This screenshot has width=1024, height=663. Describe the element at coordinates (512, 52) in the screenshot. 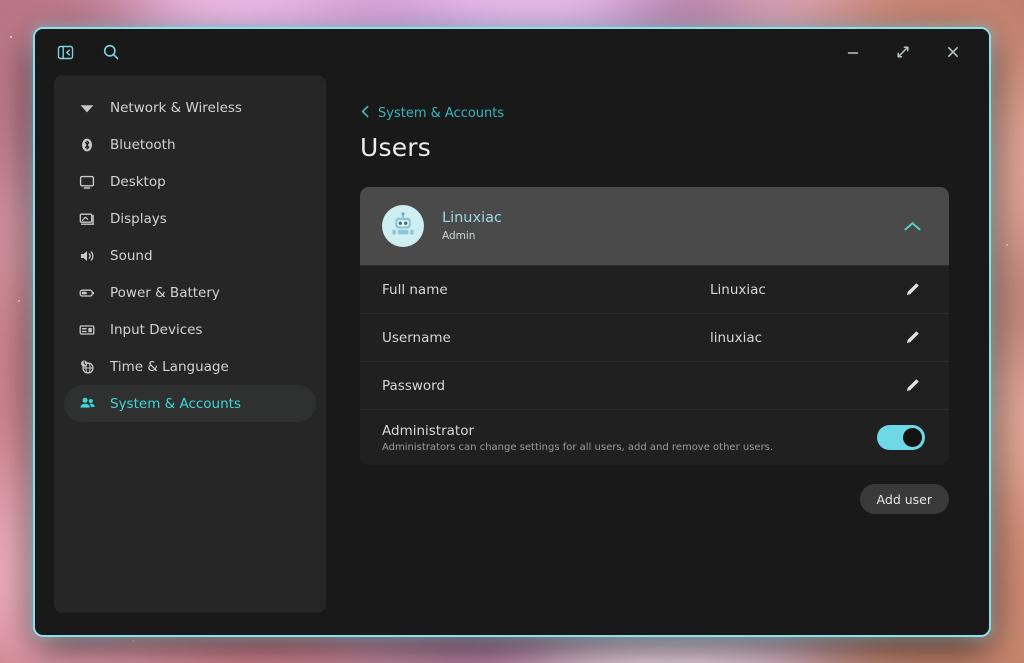

I see `window-titlebar` at that location.